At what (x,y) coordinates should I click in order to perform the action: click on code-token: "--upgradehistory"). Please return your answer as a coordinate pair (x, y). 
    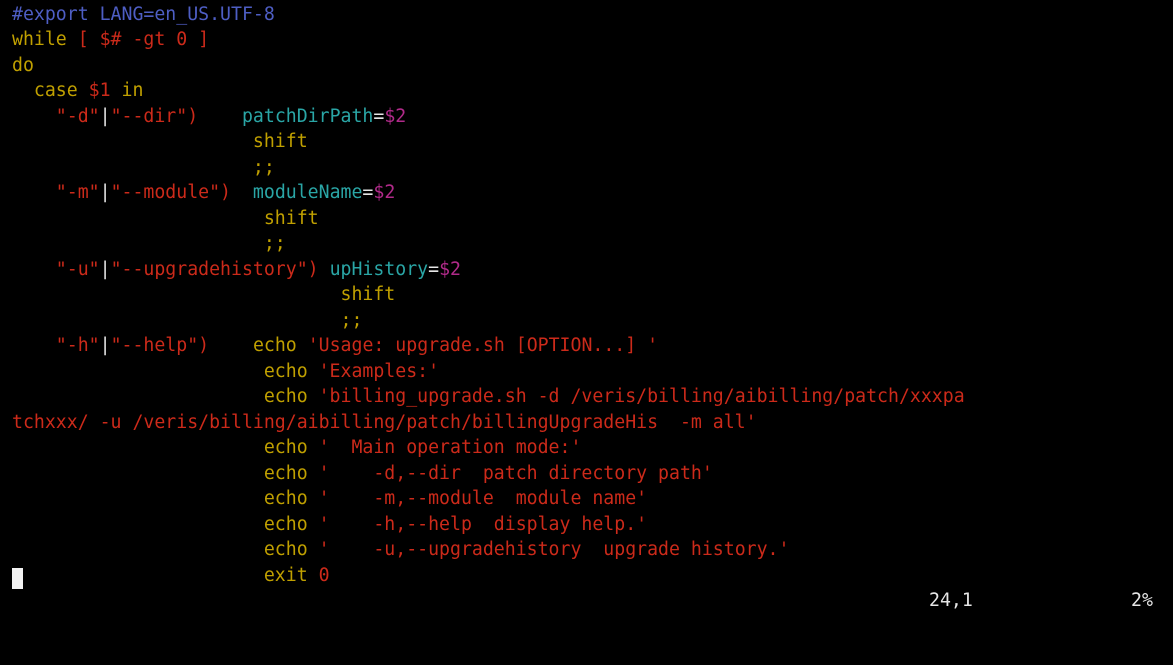
    Looking at the image, I should click on (214, 269).